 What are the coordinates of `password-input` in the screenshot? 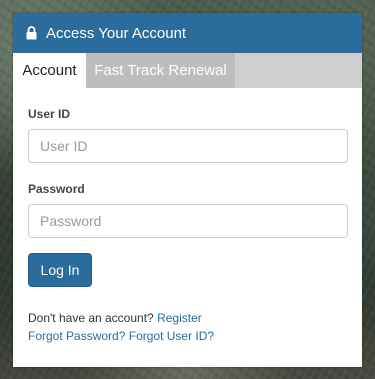 It's located at (188, 221).